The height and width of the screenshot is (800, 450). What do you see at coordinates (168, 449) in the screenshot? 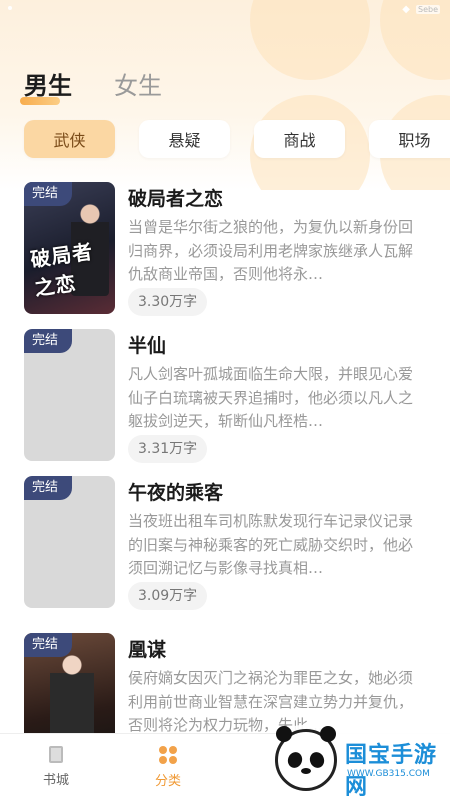
I see `word-count: 3.31万字` at bounding box center [168, 449].